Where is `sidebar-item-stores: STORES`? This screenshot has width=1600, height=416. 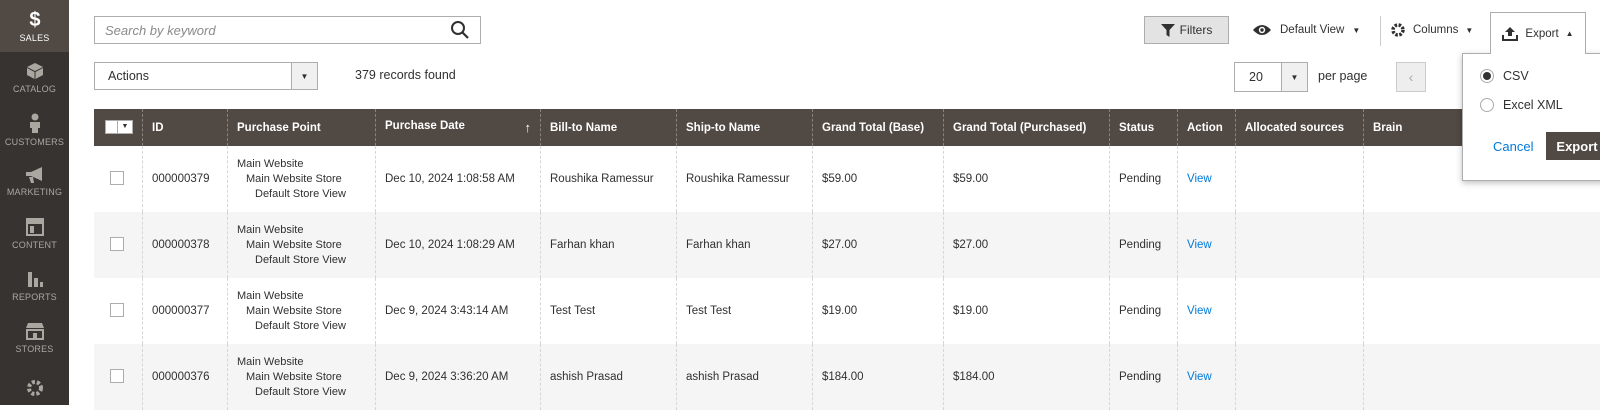 sidebar-item-stores: STORES is located at coordinates (34, 338).